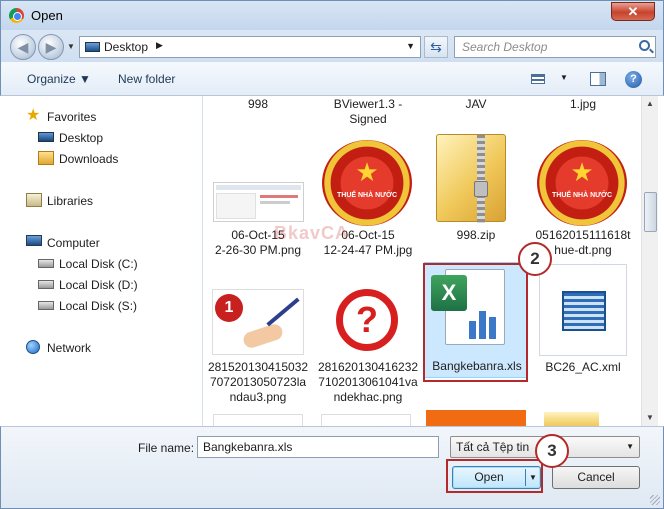 The height and width of the screenshot is (509, 664). What do you see at coordinates (51, 47) in the screenshot?
I see `forward-button: ▶` at bounding box center [51, 47].